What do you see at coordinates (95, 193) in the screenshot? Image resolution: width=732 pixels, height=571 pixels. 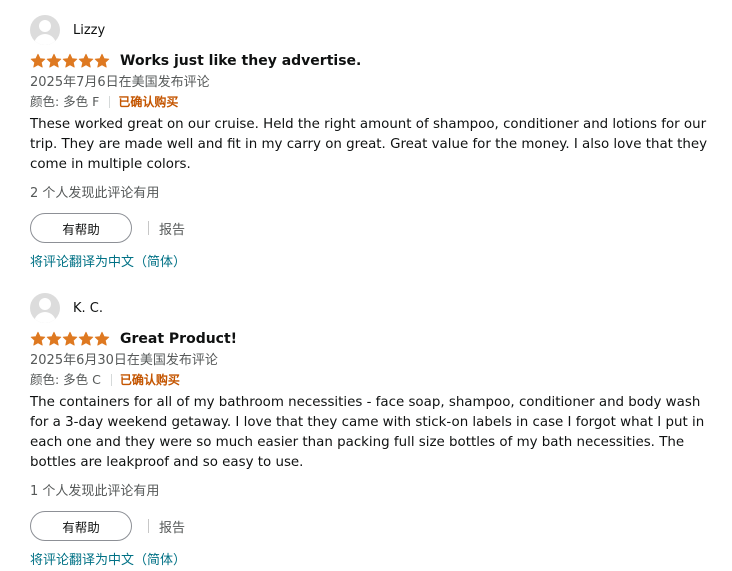 I see `helpful-count: 2 个人发现此评论有用` at bounding box center [95, 193].